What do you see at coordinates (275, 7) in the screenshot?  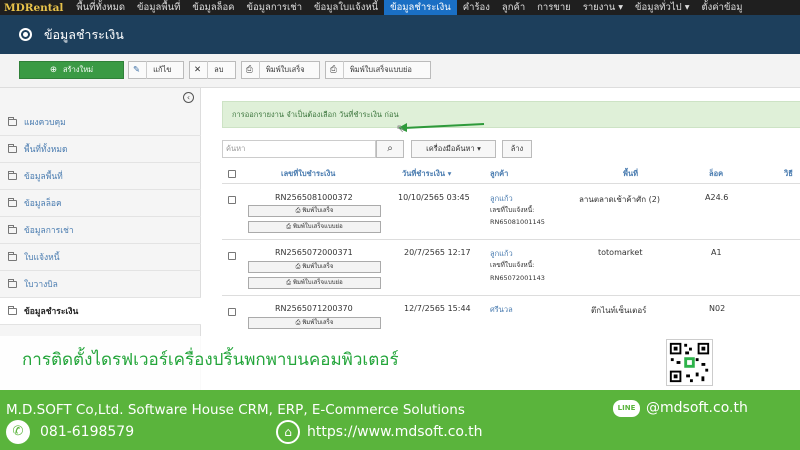 I see `nav-rental-info: ข้อมูลการเช่า` at bounding box center [275, 7].